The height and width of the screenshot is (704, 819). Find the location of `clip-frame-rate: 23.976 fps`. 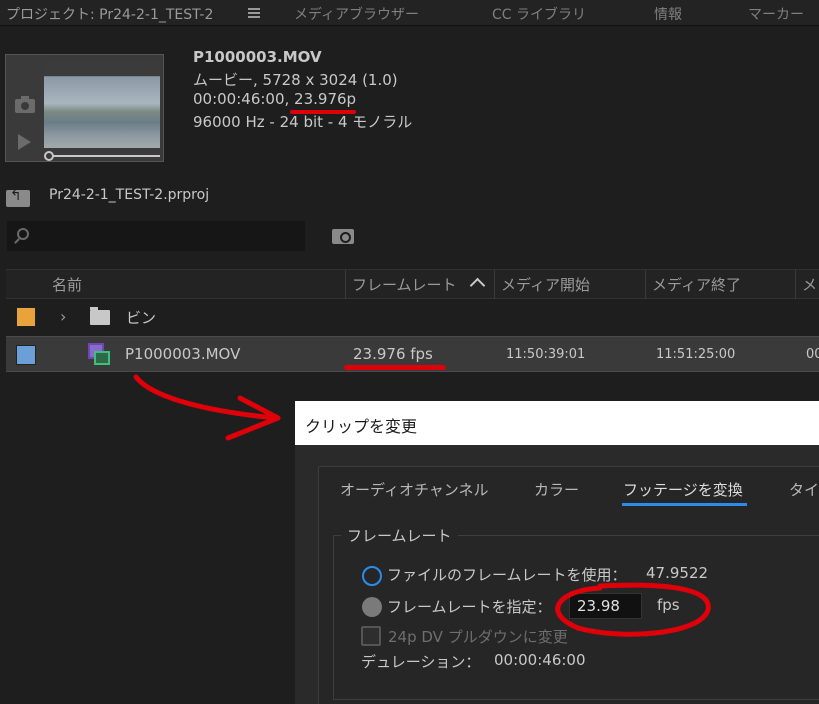

clip-frame-rate: 23.976 fps is located at coordinates (393, 354).